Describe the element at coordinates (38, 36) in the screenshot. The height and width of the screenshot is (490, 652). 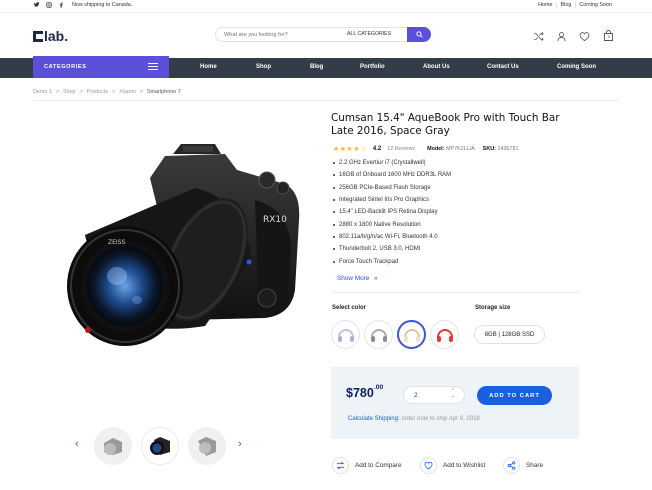
I see `logo-mark-icon` at that location.